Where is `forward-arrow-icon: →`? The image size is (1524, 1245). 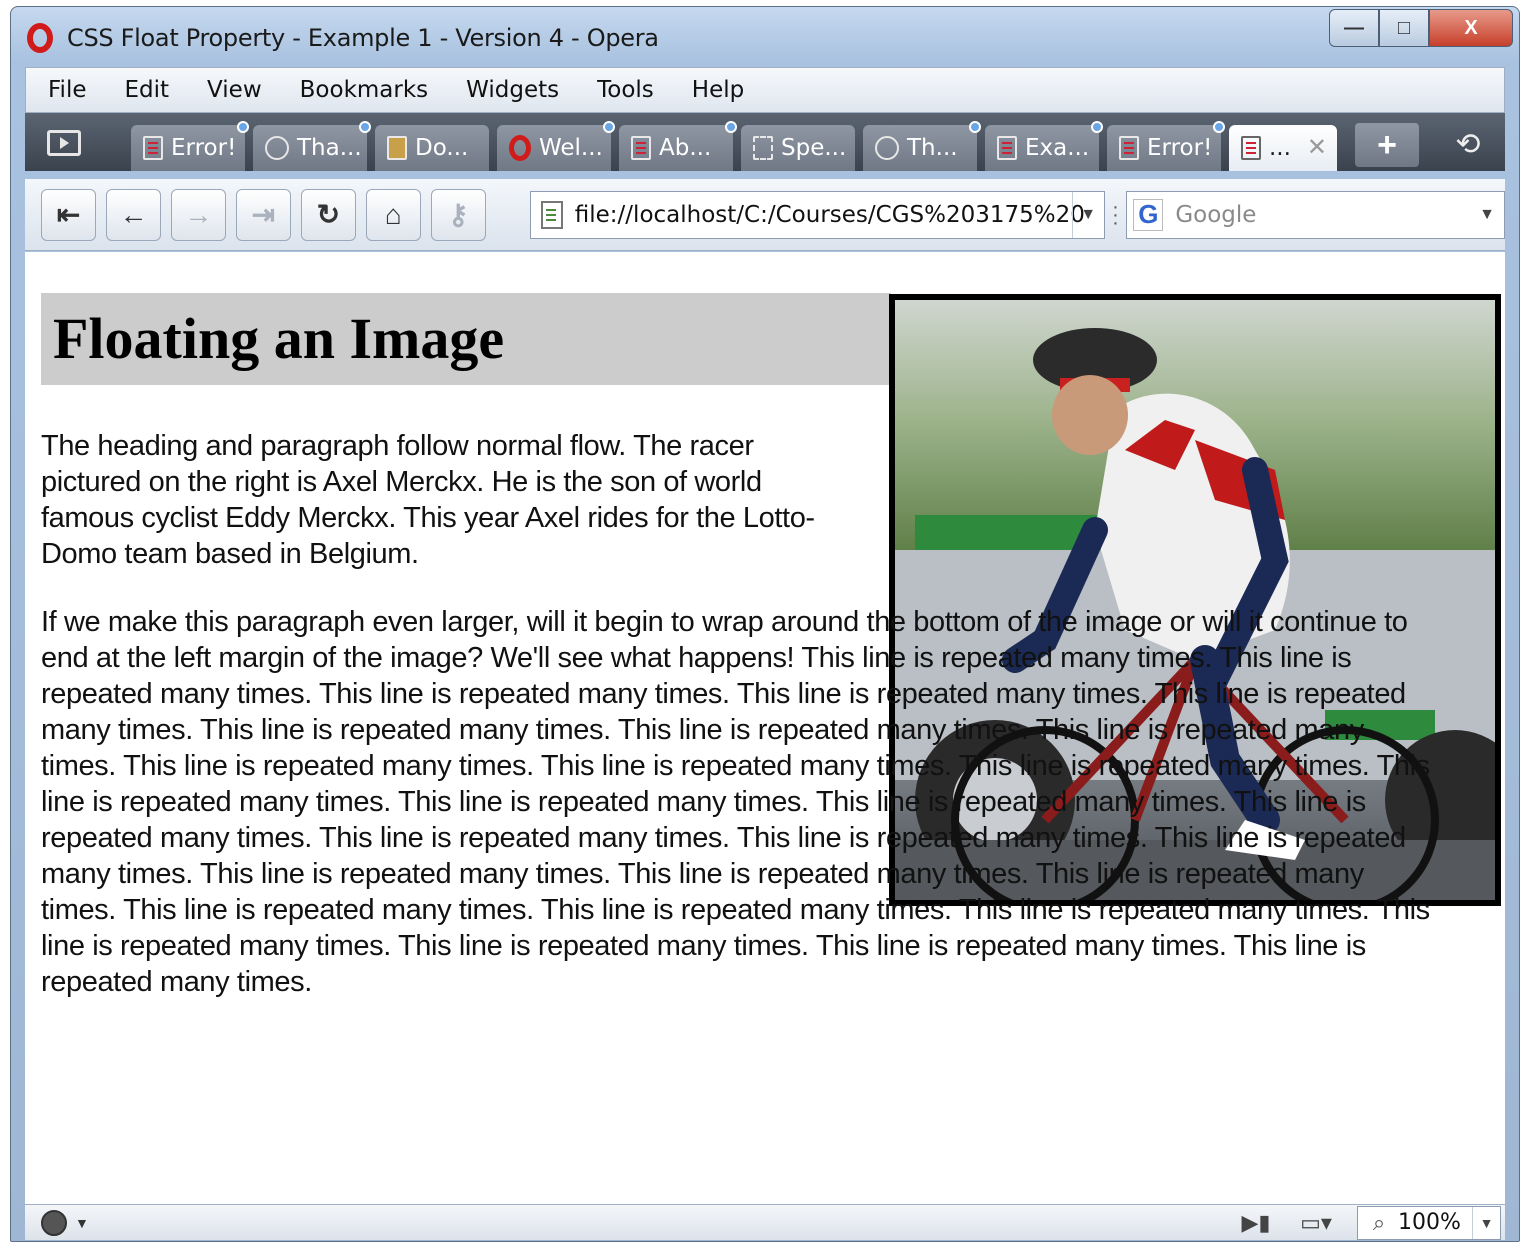 forward-arrow-icon: → is located at coordinates (198, 214).